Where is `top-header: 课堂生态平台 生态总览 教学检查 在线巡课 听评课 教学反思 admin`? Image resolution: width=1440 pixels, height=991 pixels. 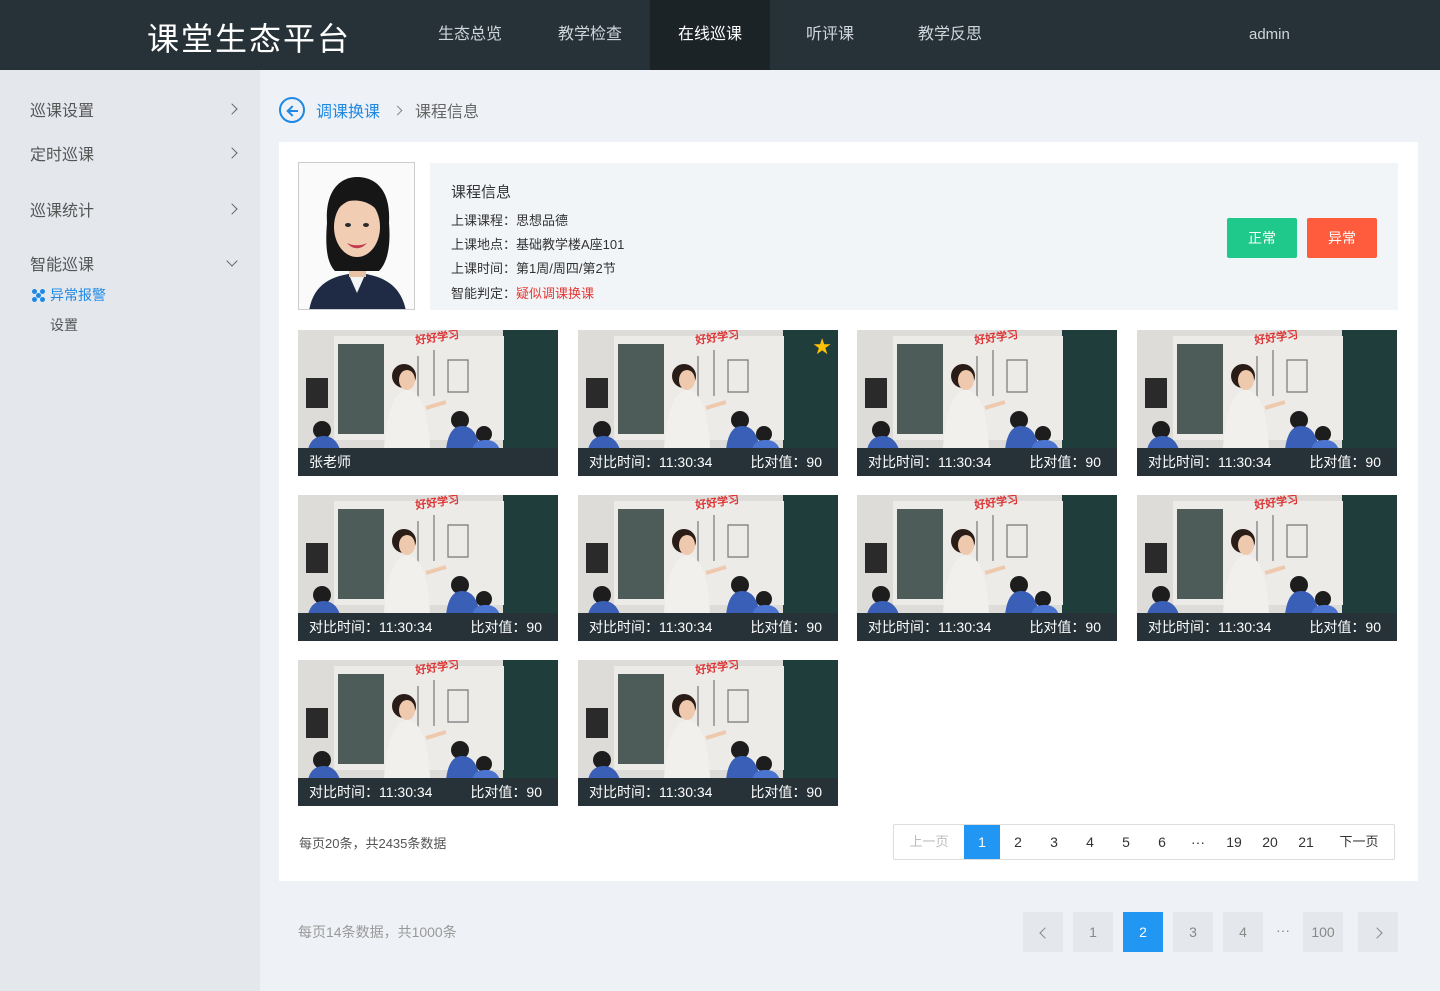 top-header: 课堂生态平台 生态总览 教学检查 在线巡课 听评课 教学反思 admin is located at coordinates (720, 35).